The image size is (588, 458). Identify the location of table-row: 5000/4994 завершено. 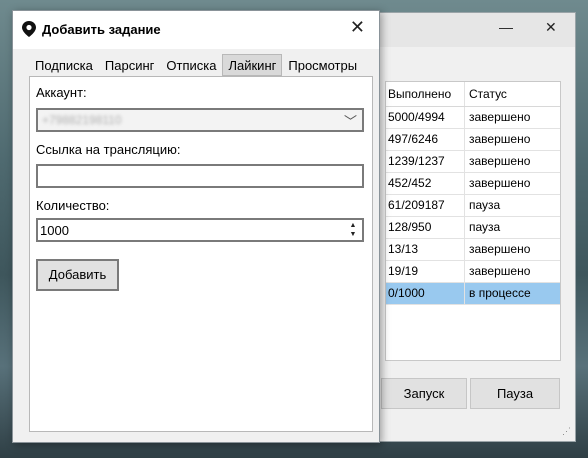
(473, 118).